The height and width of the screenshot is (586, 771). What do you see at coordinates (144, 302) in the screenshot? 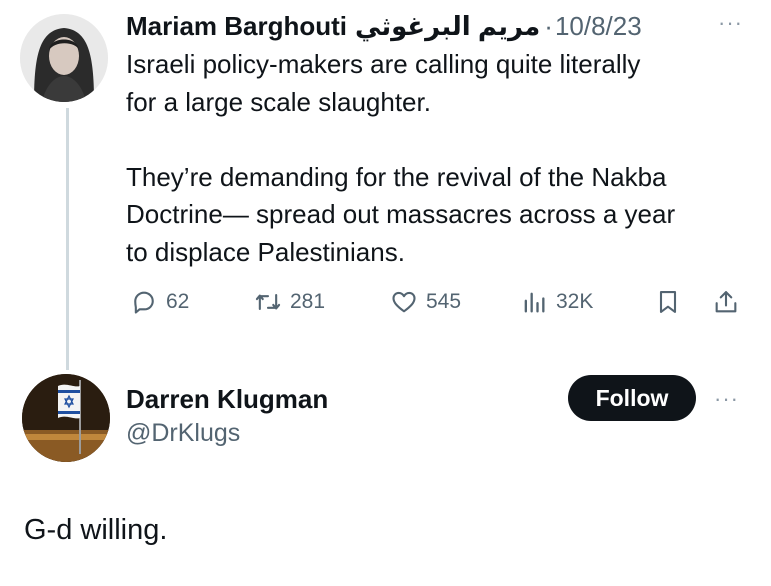
I see `reply-icon` at bounding box center [144, 302].